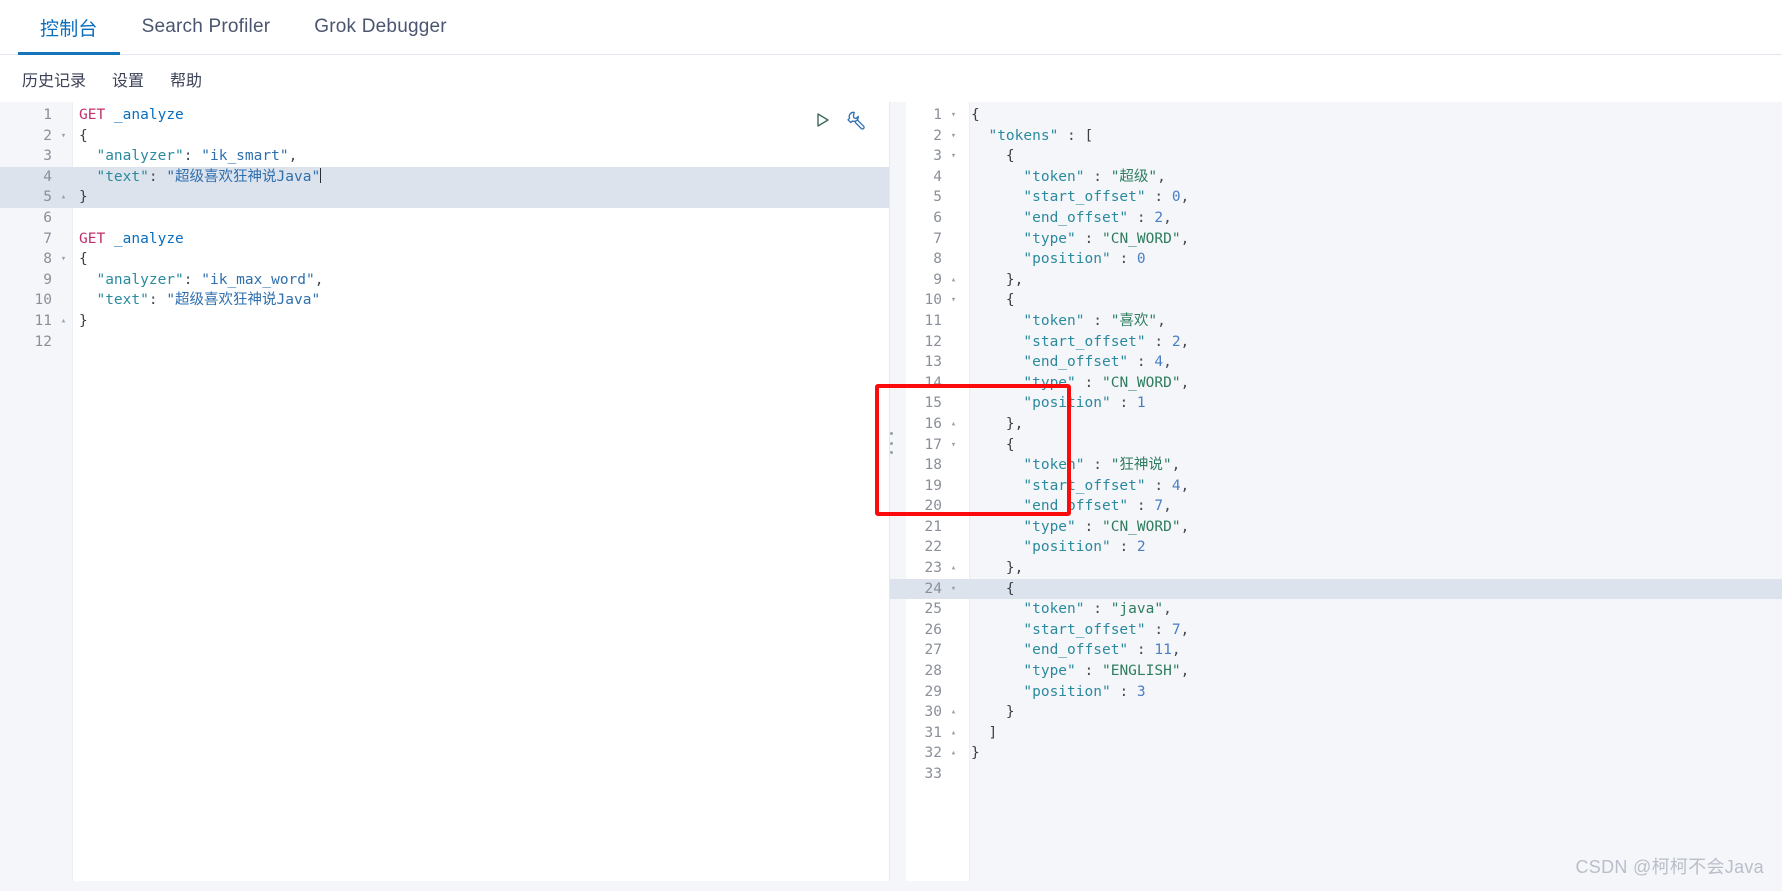  What do you see at coordinates (933, 588) in the screenshot?
I see `response-line-number: 24` at bounding box center [933, 588].